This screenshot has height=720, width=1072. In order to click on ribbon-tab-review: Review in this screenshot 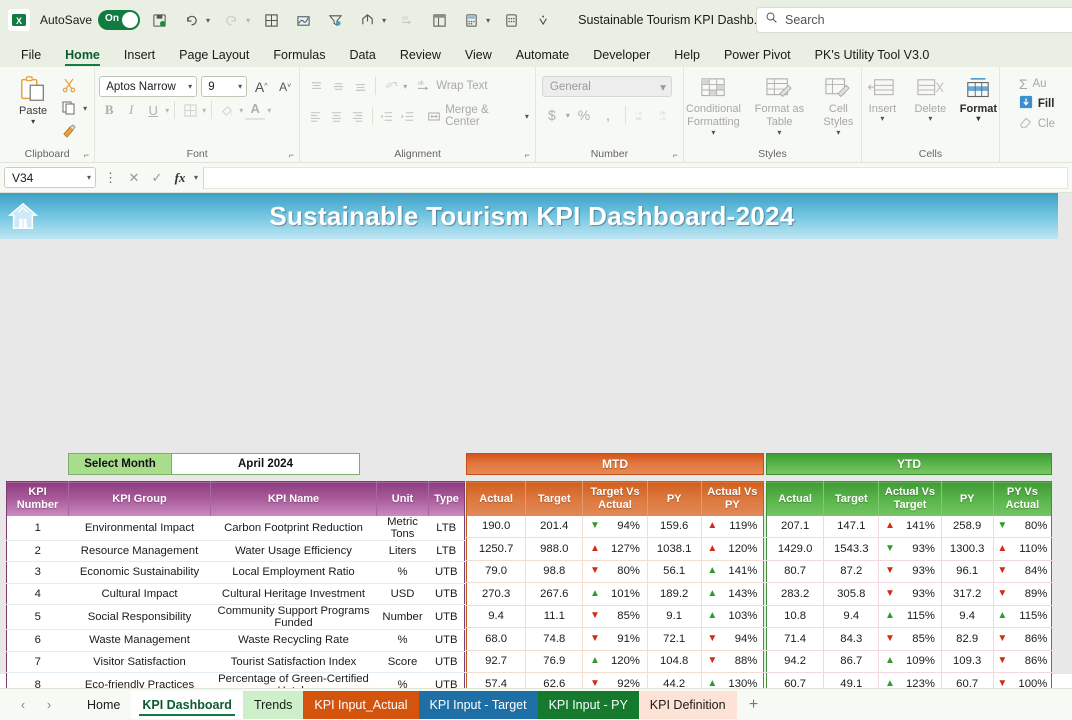, I will do `click(420, 56)`.